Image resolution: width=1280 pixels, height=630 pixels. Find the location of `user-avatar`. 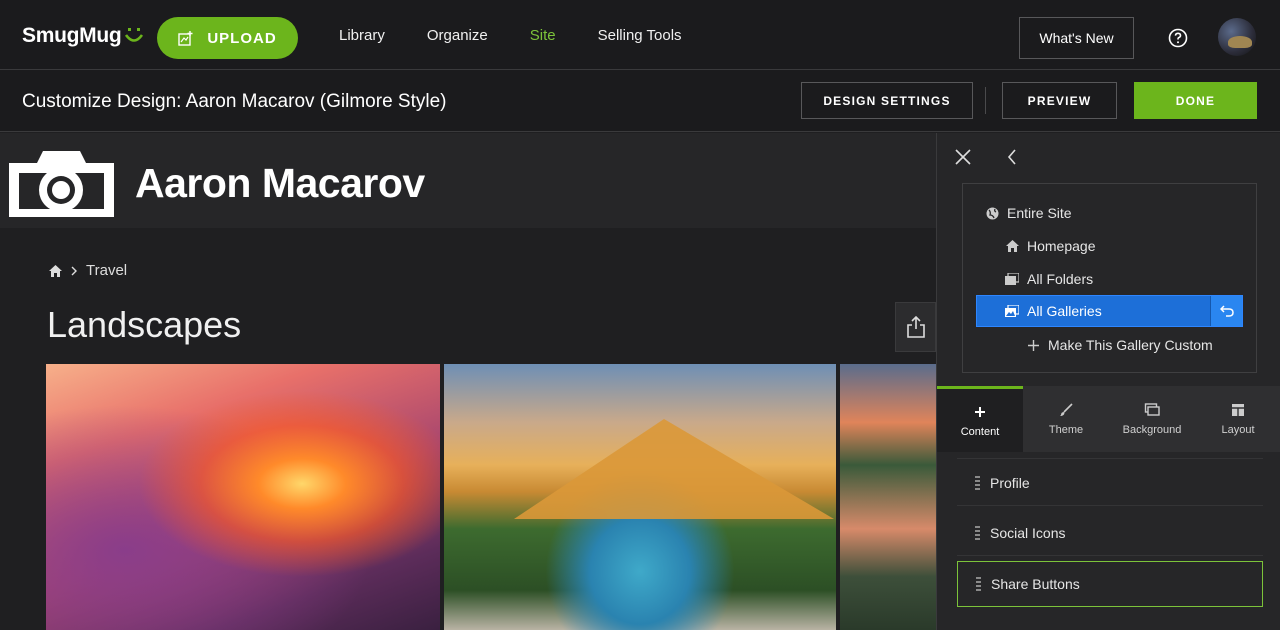

user-avatar is located at coordinates (1237, 37).